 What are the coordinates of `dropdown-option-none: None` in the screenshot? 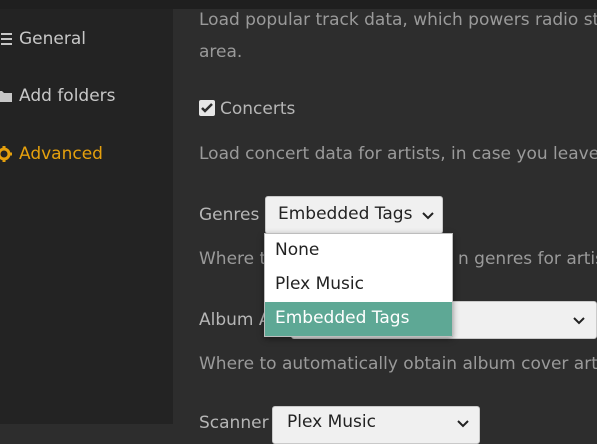 It's located at (358, 251).